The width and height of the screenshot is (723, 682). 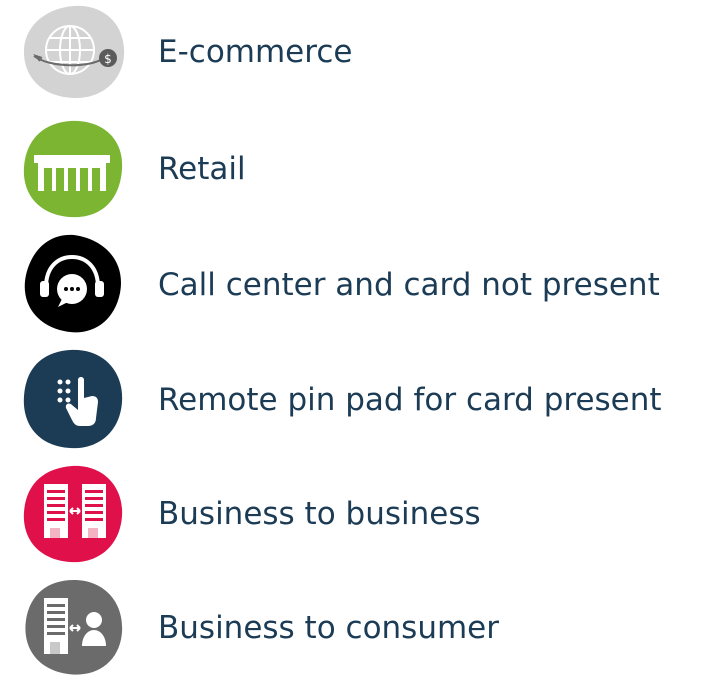 I want to click on list-item-label: Business to business, so click(x=319, y=514).